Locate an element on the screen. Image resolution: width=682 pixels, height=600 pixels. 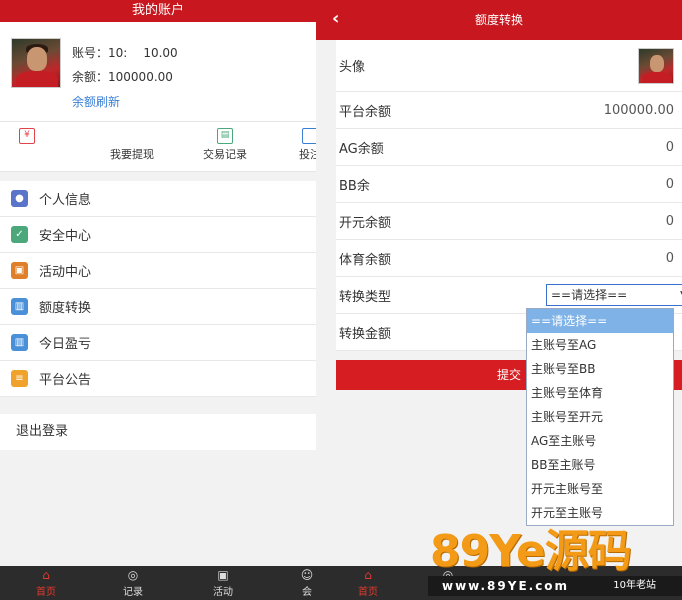
quick-action-records: ▤ 交易记录 is located at coordinates (225, 142).